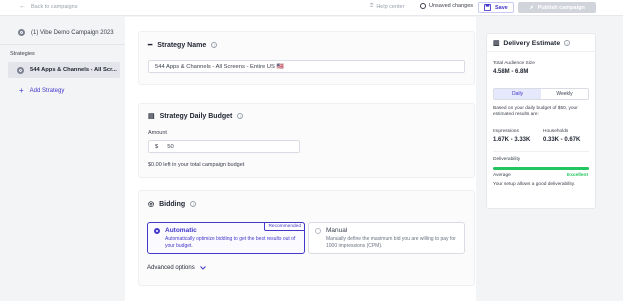 The image size is (623, 301). I want to click on back-to-campaigns-link: ← Back to campaigns, so click(48, 6).